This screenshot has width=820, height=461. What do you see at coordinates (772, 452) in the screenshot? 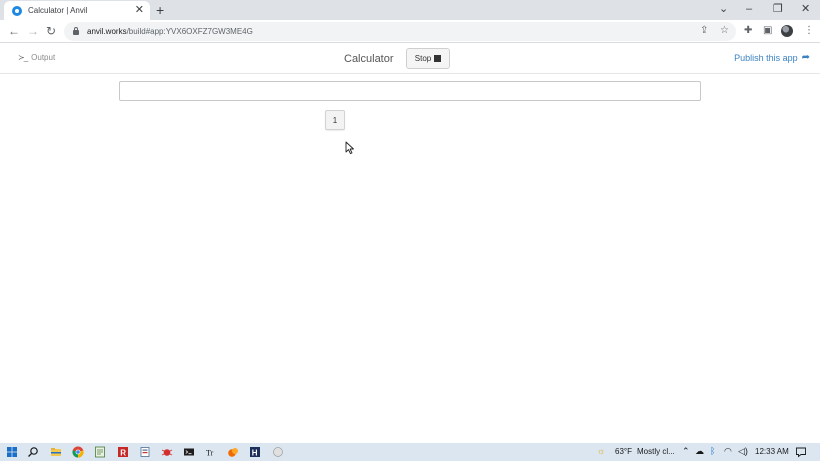
I see `clock-time: 12:33 AM` at bounding box center [772, 452].